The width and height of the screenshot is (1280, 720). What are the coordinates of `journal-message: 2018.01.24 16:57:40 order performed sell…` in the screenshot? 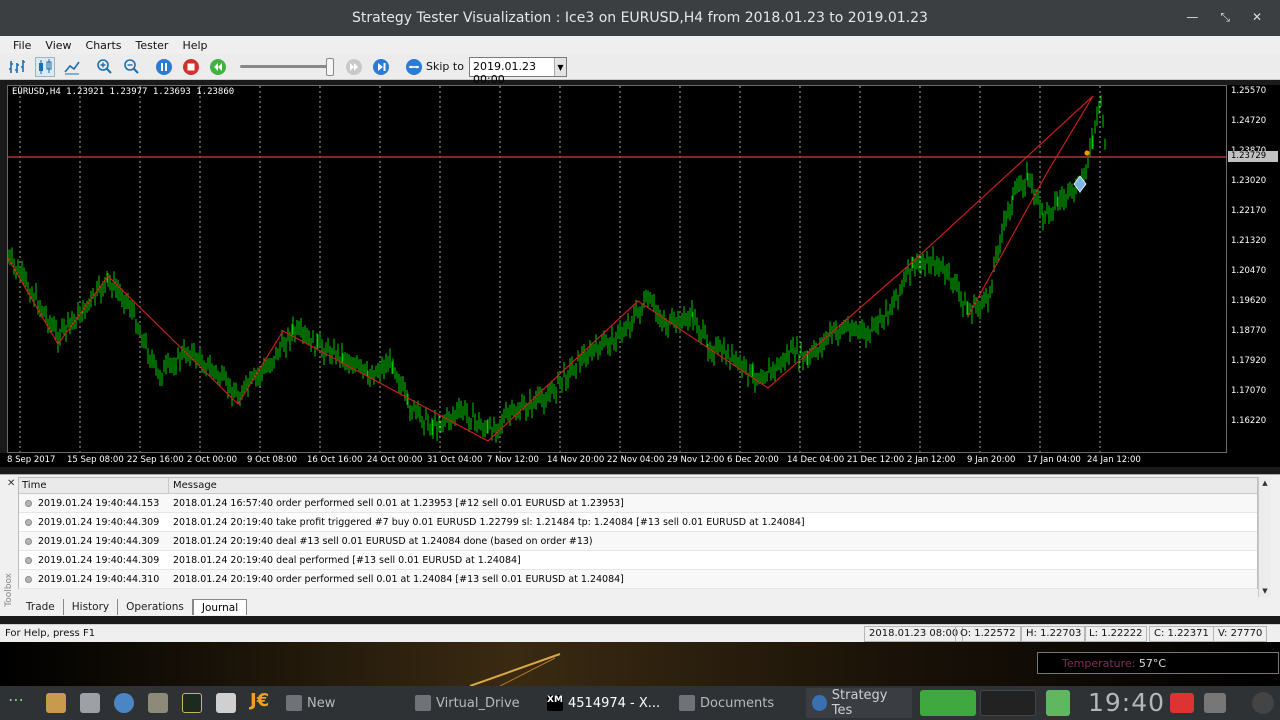 It's located at (398, 503).